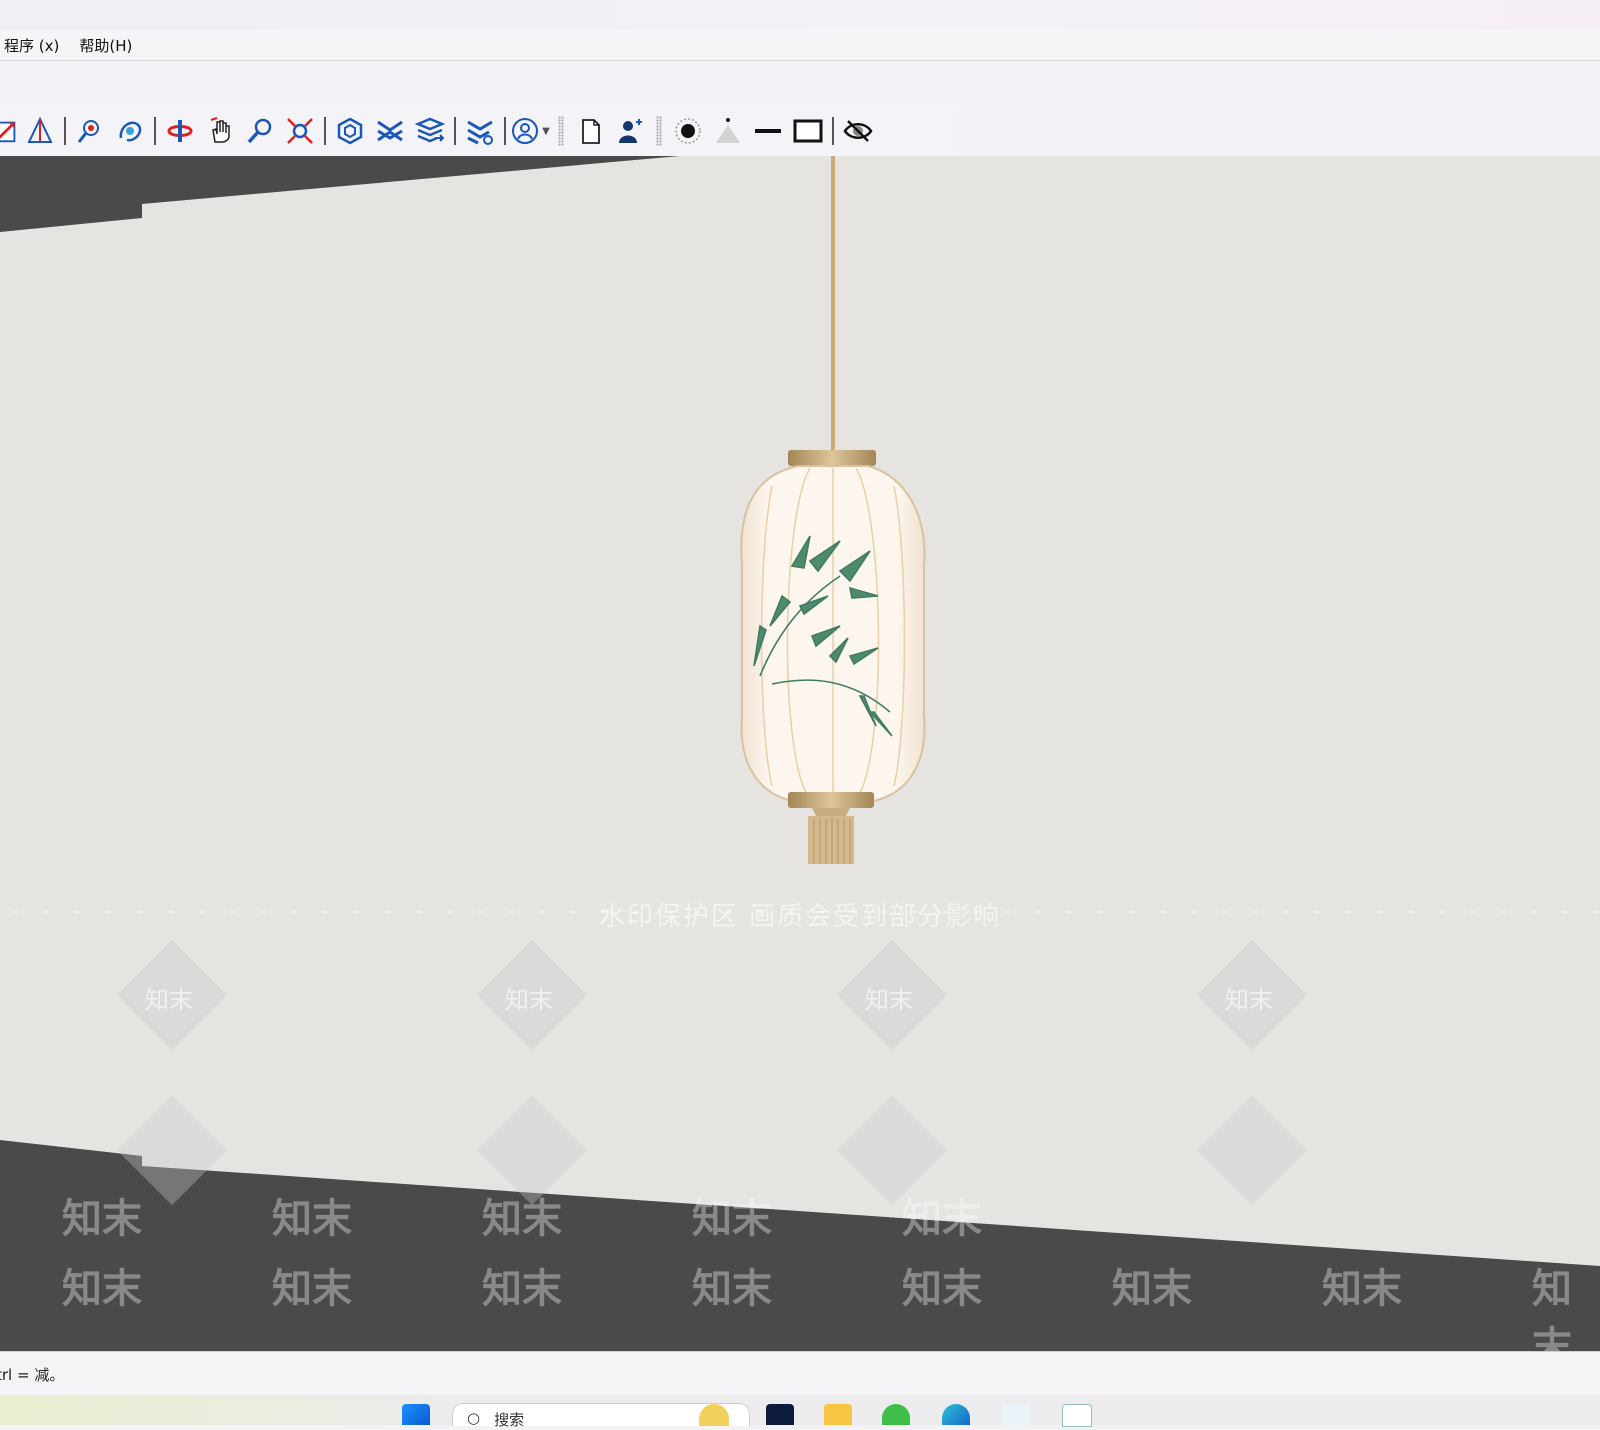 This screenshot has height=1430, width=1600. Describe the element at coordinates (90, 131) in the screenshot. I see `position-camera-icon` at that location.